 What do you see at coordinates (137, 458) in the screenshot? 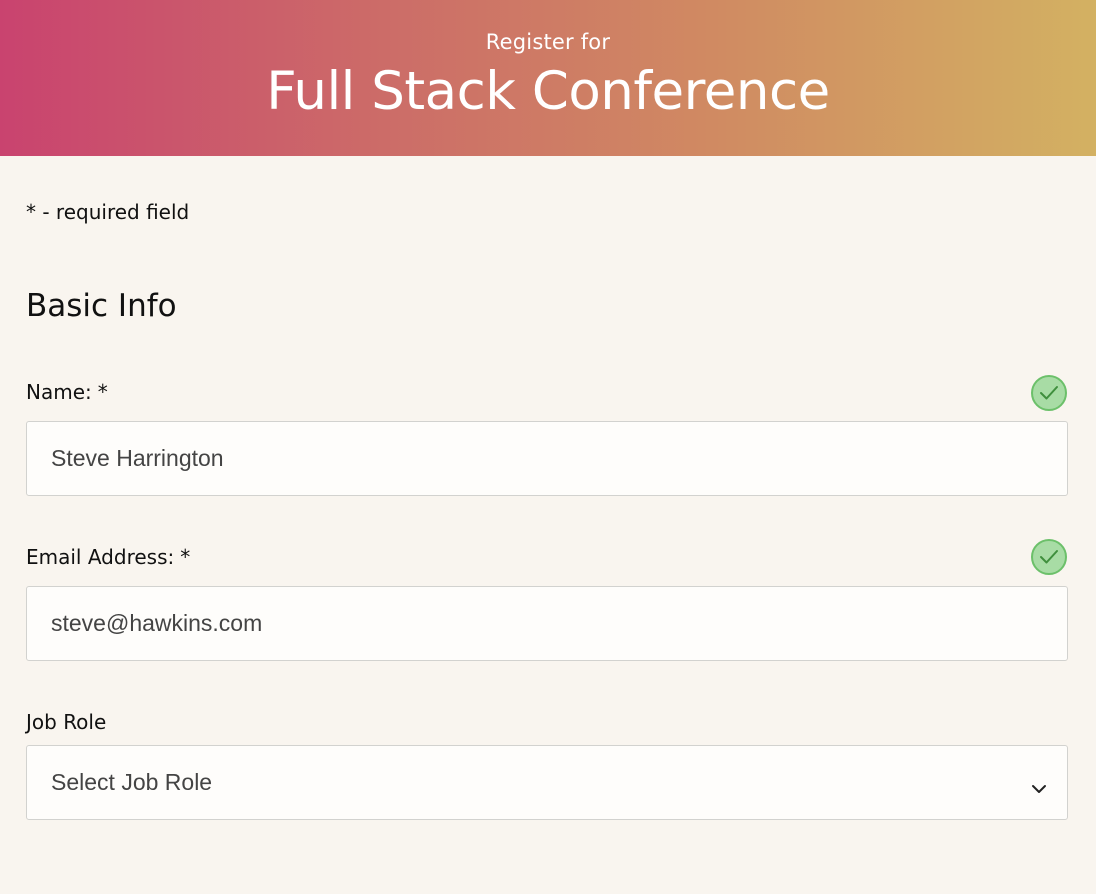
I see `name-input-value: Steve Harrington` at bounding box center [137, 458].